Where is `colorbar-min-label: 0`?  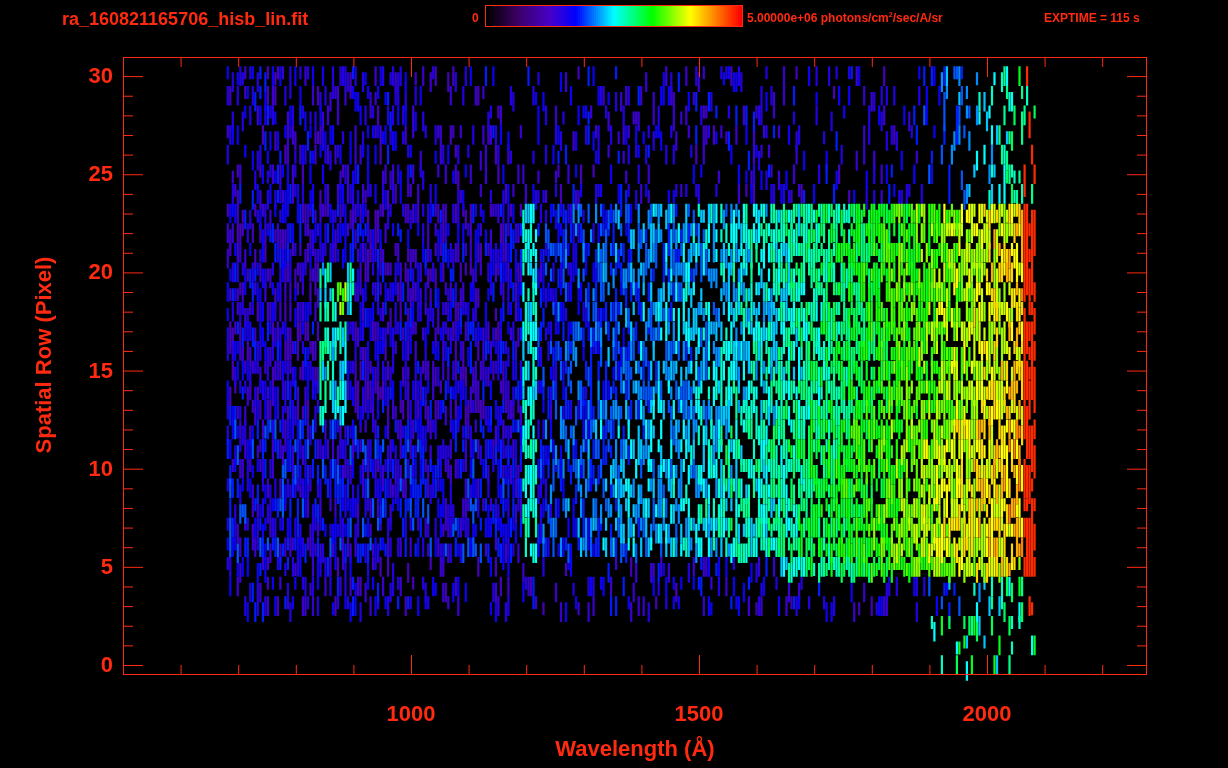
colorbar-min-label: 0 is located at coordinates (475, 18).